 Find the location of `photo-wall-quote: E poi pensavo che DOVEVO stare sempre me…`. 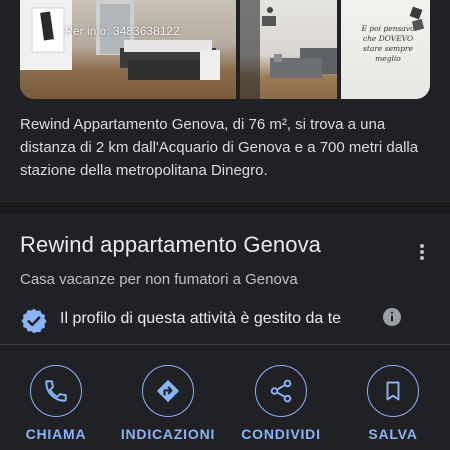

photo-wall-quote: E poi pensavo che DOVEVO stare sempre me… is located at coordinates (385, 49).